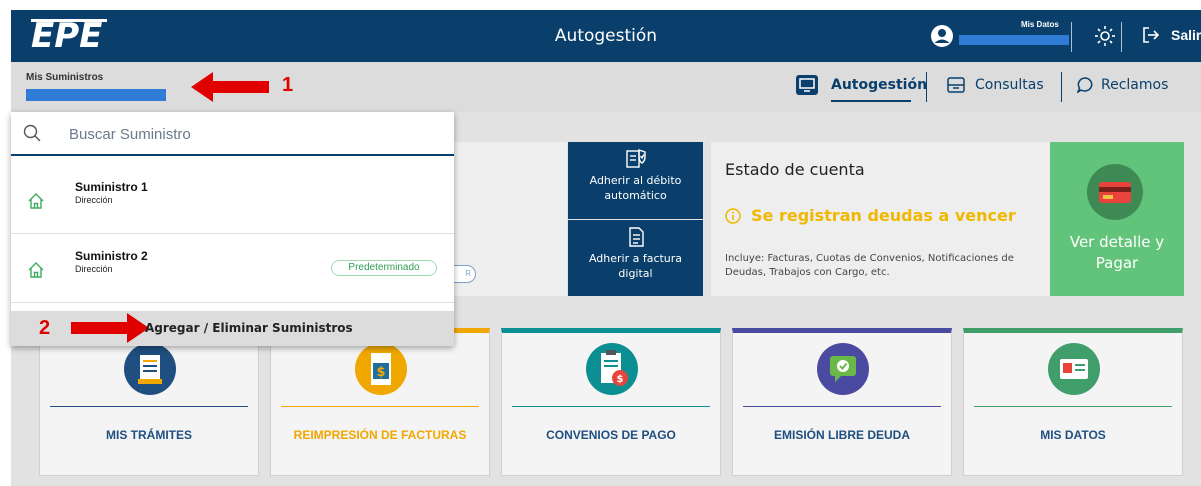 Image resolution: width=1201 pixels, height=486 pixels. Describe the element at coordinates (1074, 369) in the screenshot. I see `id-card-icon` at that location.